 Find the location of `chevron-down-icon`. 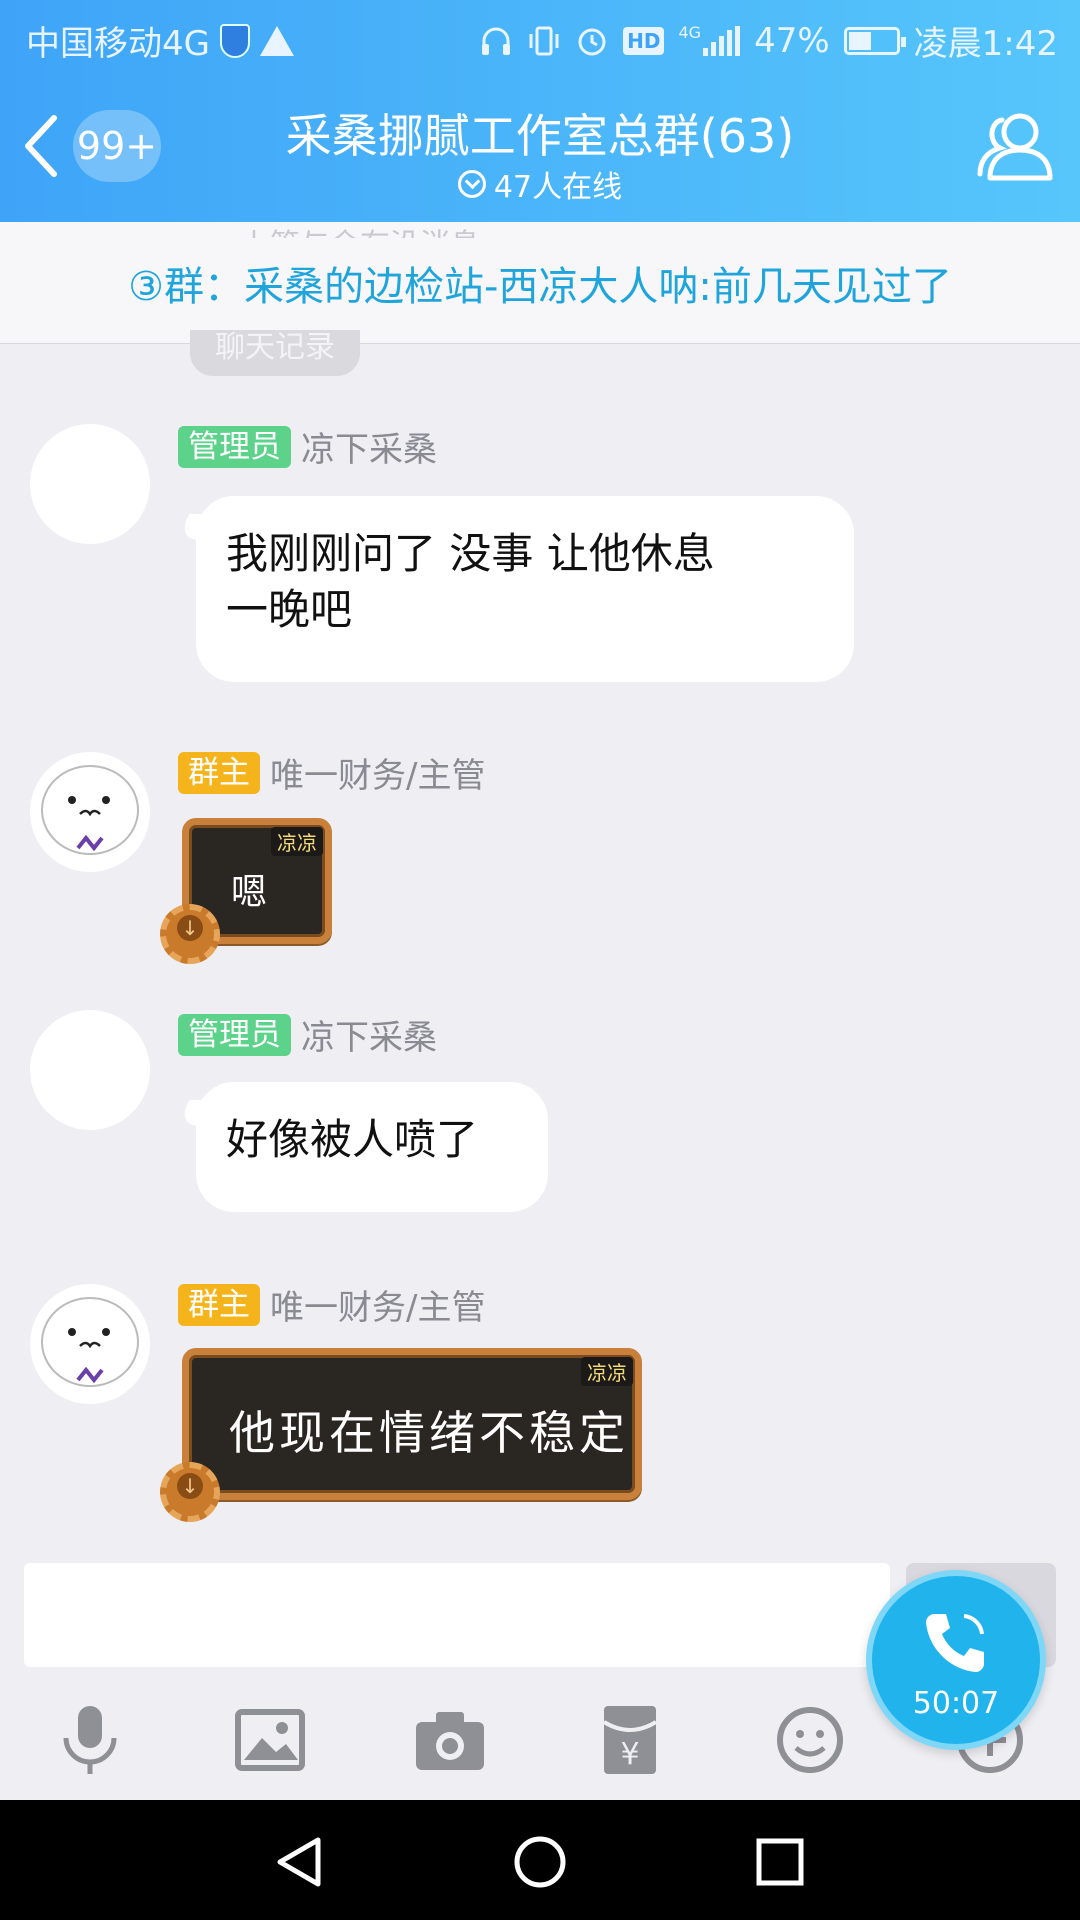

chevron-down-icon is located at coordinates (471, 184).